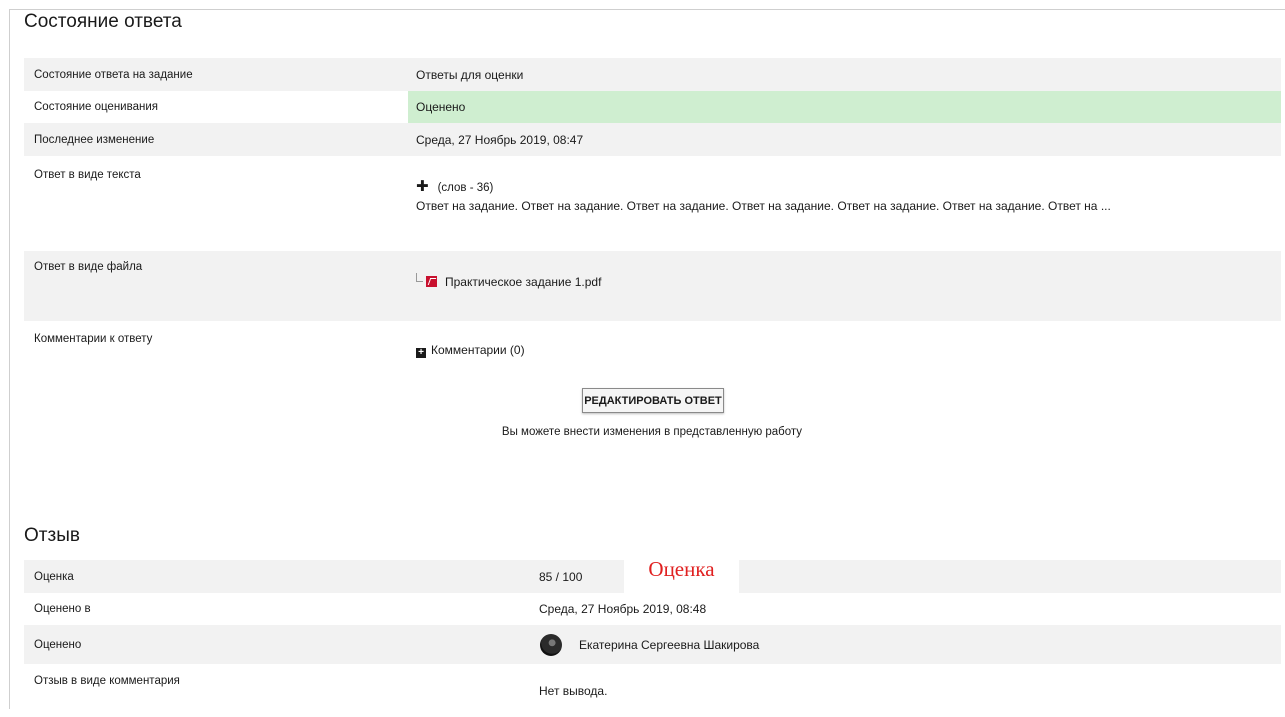  What do you see at coordinates (844, 107) in the screenshot?
I see `grading-status-value: Оценено` at bounding box center [844, 107].